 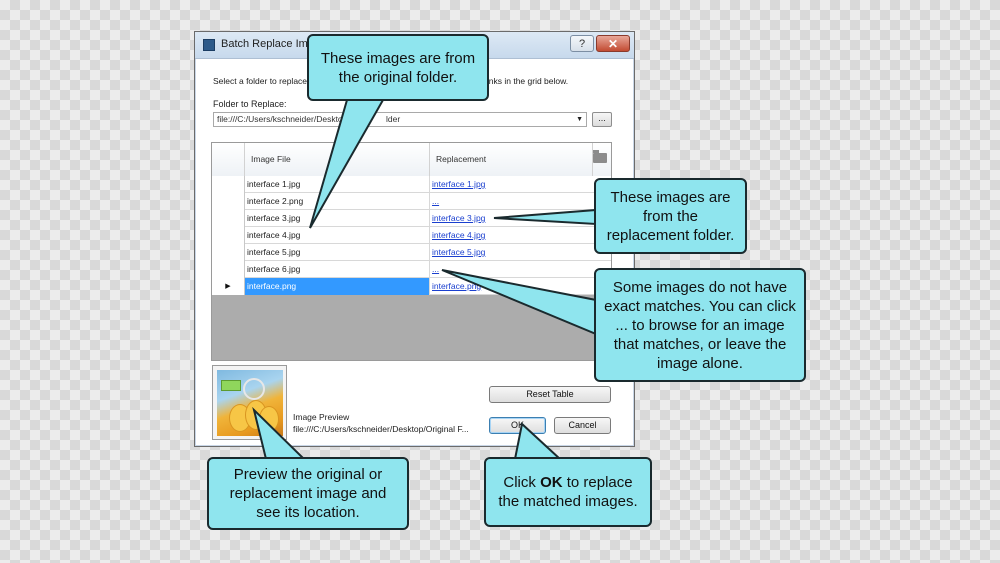 I want to click on image-file-cell: interface 5.jpg, so click(x=337, y=252).